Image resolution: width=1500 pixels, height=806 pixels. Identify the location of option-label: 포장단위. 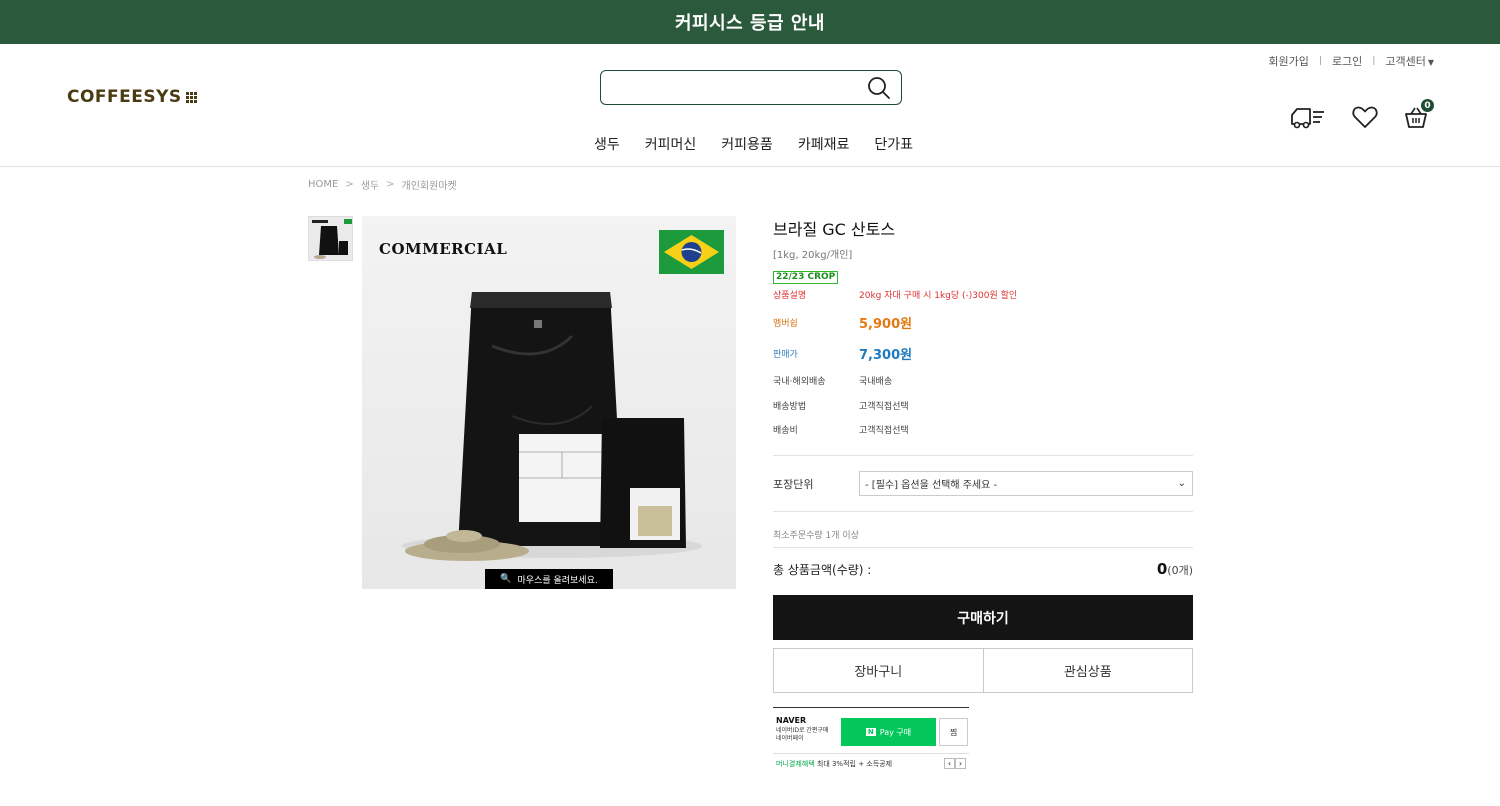
(793, 484).